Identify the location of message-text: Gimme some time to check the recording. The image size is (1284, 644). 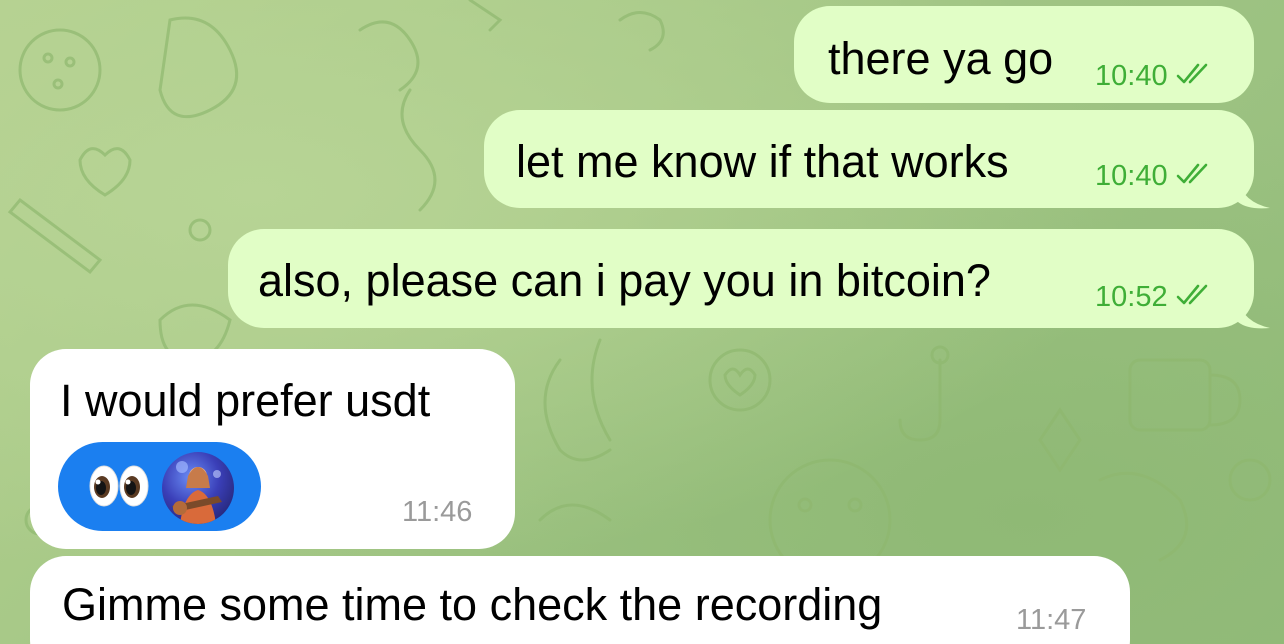
(472, 604).